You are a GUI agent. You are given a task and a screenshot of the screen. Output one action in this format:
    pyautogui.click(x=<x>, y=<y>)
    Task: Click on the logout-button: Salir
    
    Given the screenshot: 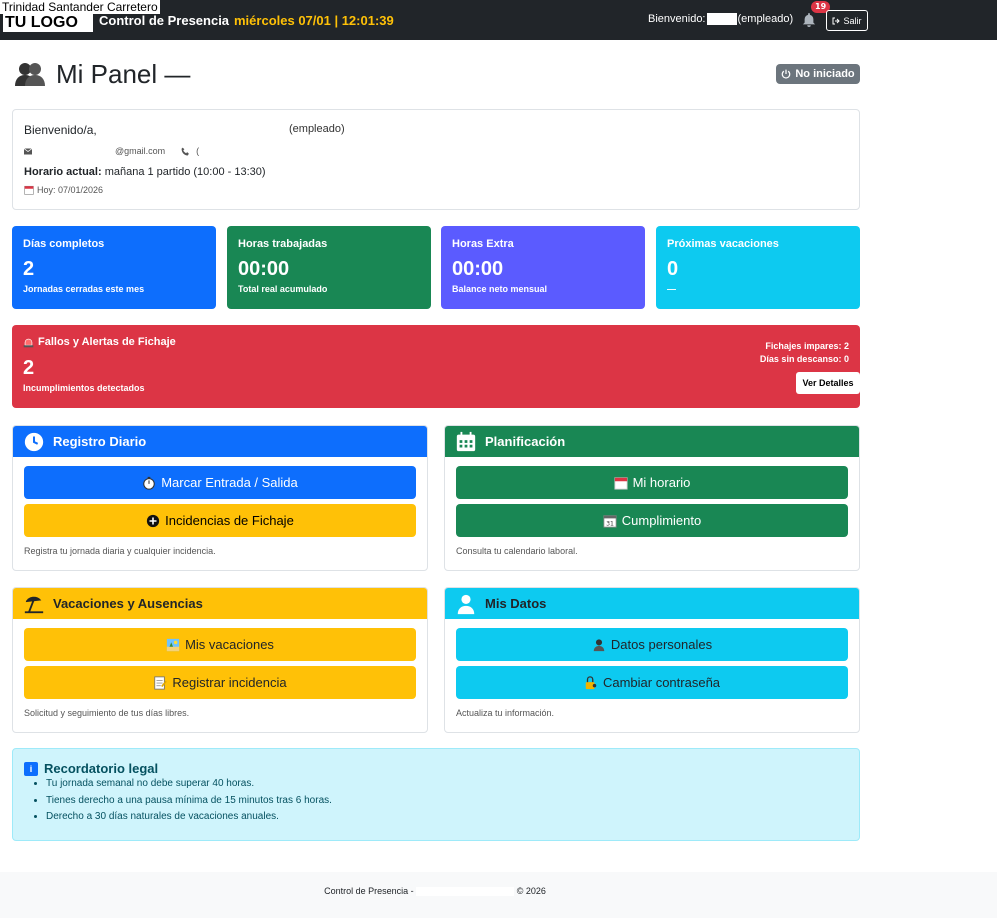 What is the action you would take?
    pyautogui.click(x=847, y=20)
    